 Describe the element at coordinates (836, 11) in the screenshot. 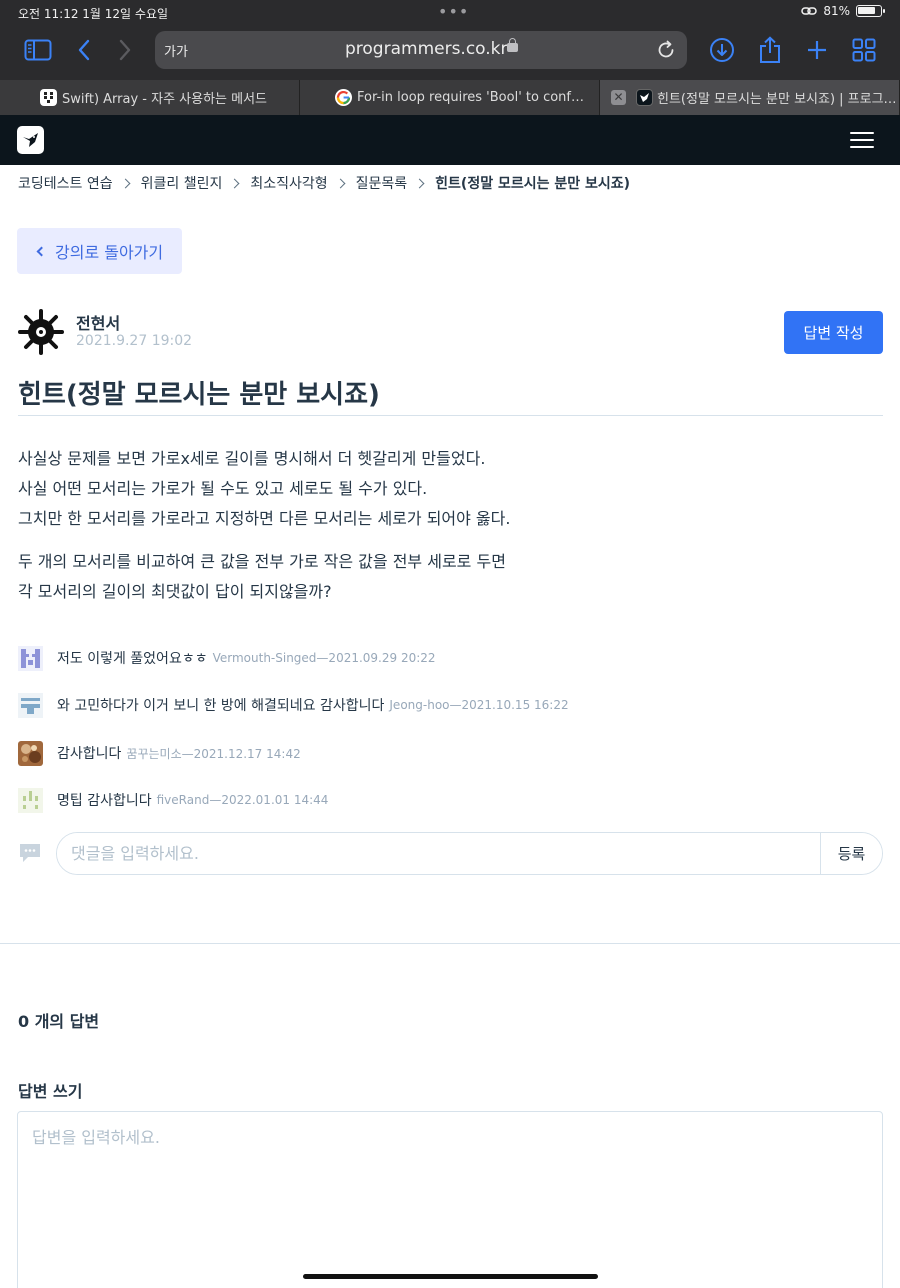

I see `battery-percent: 81%` at that location.